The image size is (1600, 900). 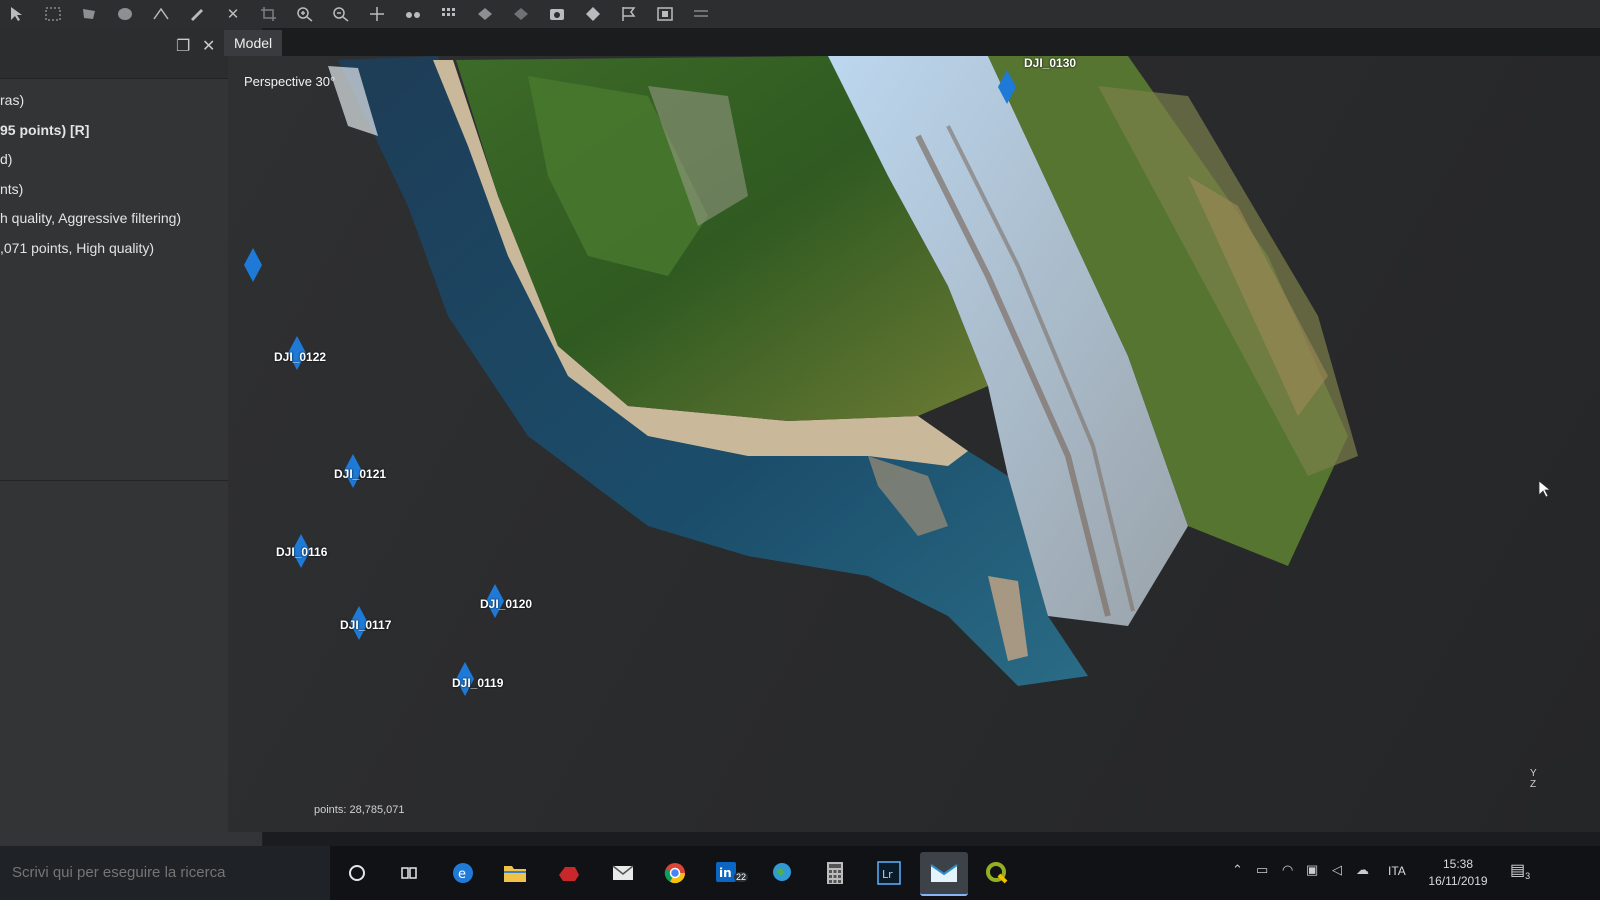 I want to click on taskbar-clock: 15:38 16/11/2019, so click(x=1458, y=873).